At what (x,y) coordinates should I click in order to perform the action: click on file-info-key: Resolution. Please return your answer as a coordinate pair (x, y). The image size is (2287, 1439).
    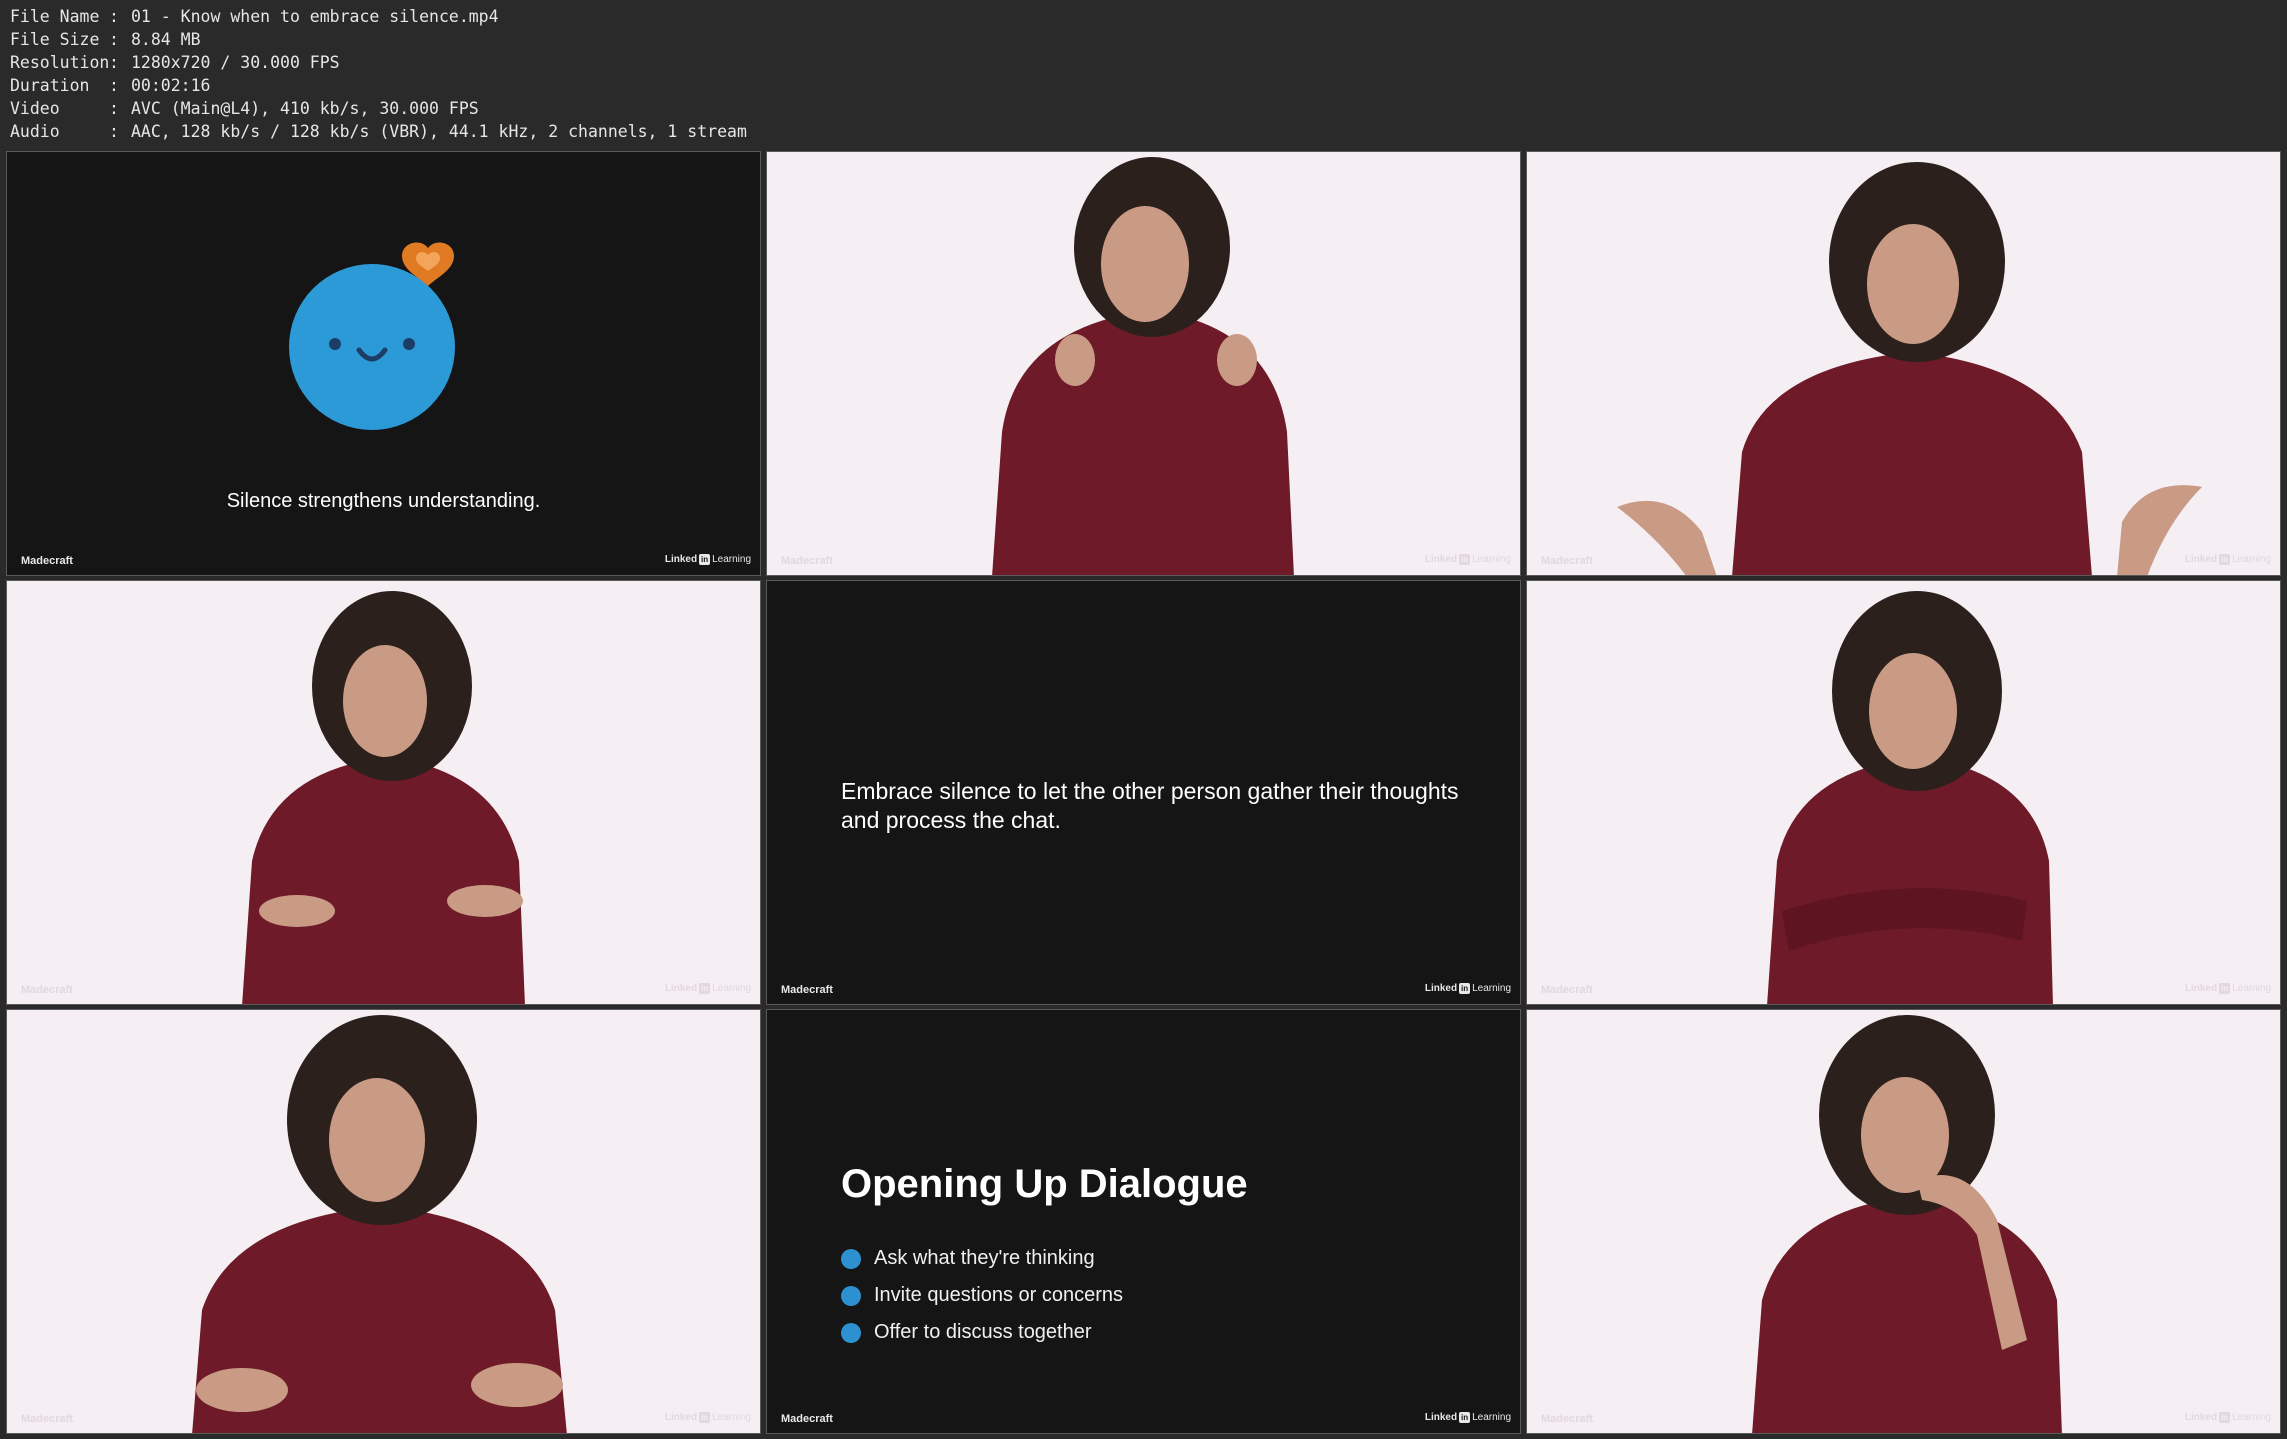
    Looking at the image, I should click on (60, 62).